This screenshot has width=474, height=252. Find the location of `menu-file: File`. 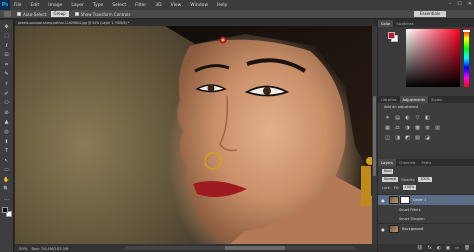

menu-file: File is located at coordinates (18, 5).